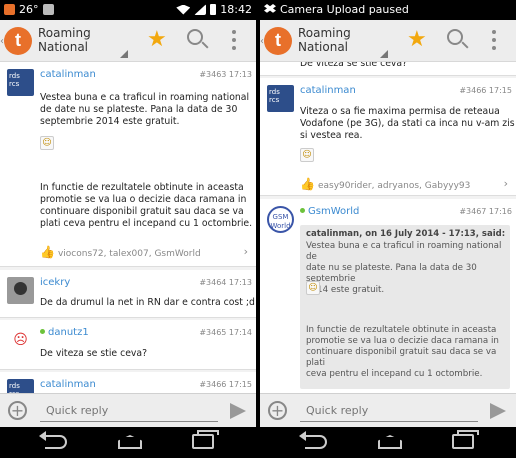 The image size is (516, 458). What do you see at coordinates (200, 9) in the screenshot?
I see `signal-icon` at bounding box center [200, 9].